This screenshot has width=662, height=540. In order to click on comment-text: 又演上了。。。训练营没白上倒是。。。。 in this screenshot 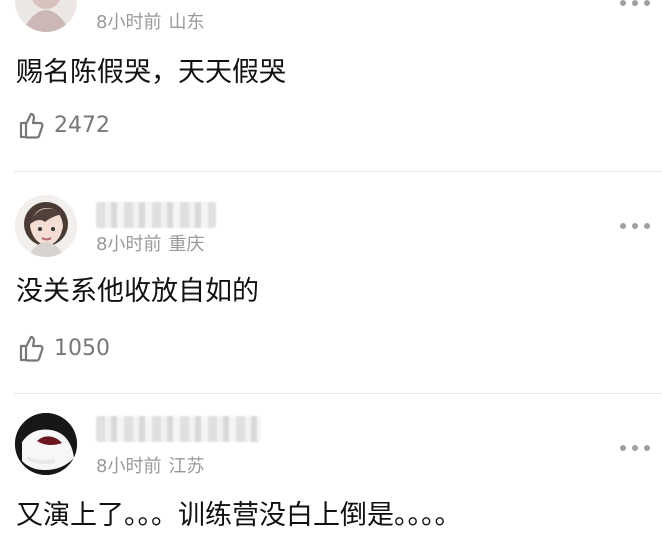, I will do `click(239, 515)`.